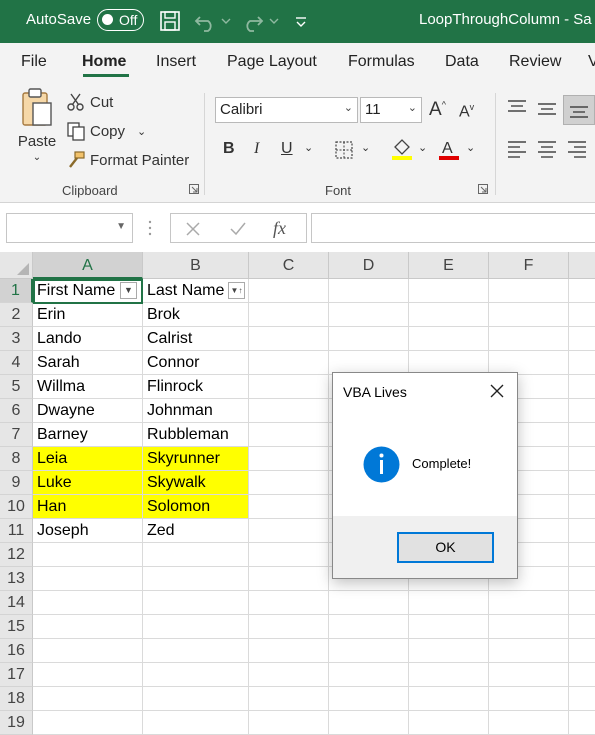 This screenshot has width=595, height=735. What do you see at coordinates (470, 147) in the screenshot?
I see `font-color-dropdown-icon: ⌄` at bounding box center [470, 147].